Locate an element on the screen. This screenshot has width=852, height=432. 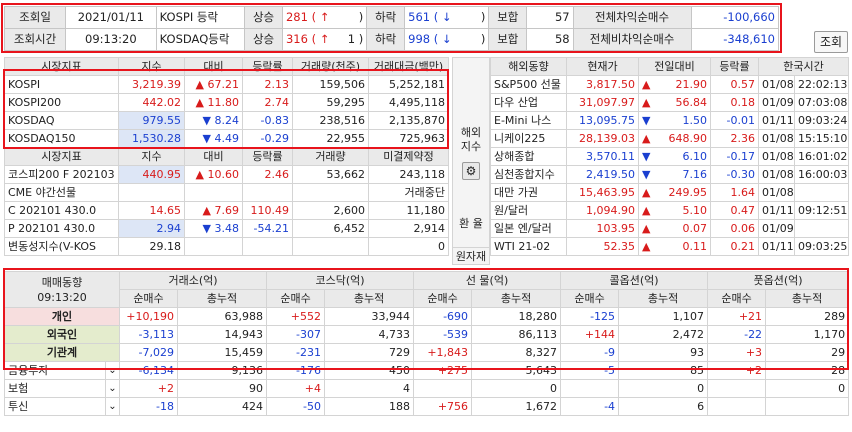
trade-group-3: 콜옵션(억) is located at coordinates (634, 280).